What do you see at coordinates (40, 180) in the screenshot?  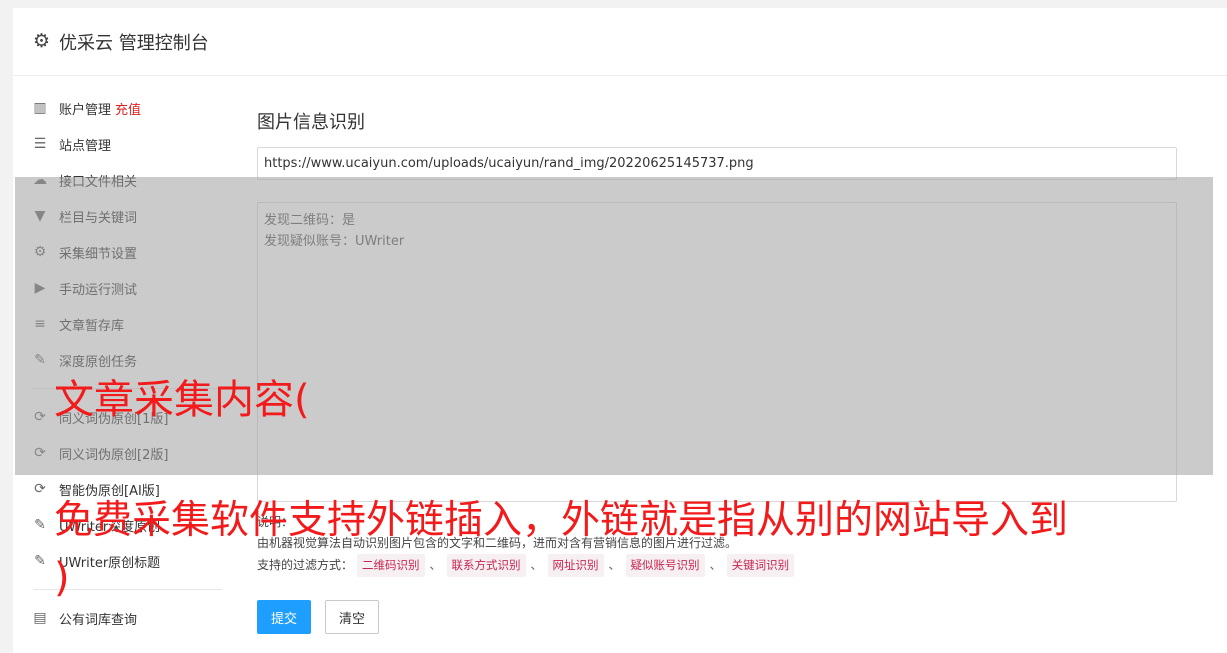 I see `cloud-upload-icon: ☁` at bounding box center [40, 180].